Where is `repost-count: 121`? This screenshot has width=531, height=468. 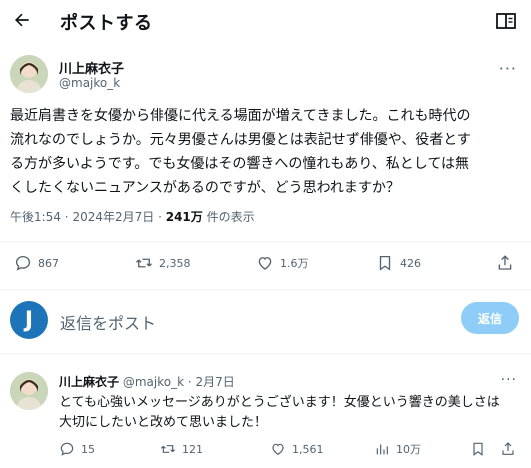 repost-count: 121 is located at coordinates (192, 449).